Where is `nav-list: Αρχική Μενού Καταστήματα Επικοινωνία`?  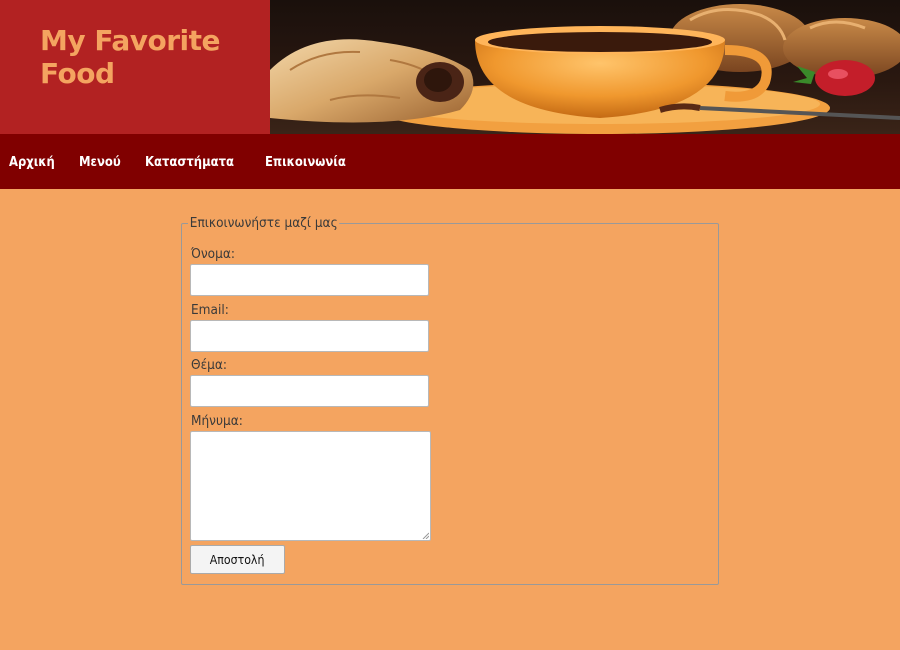 nav-list: Αρχική Μενού Καταστήματα Επικοινωνία is located at coordinates (192, 162).